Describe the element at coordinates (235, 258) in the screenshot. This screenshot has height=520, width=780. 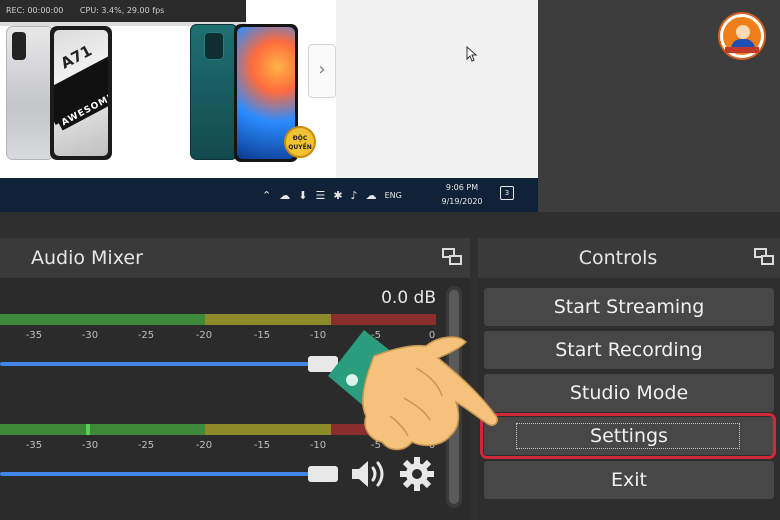
I see `audio-mixer-title: Audio Mixer` at that location.